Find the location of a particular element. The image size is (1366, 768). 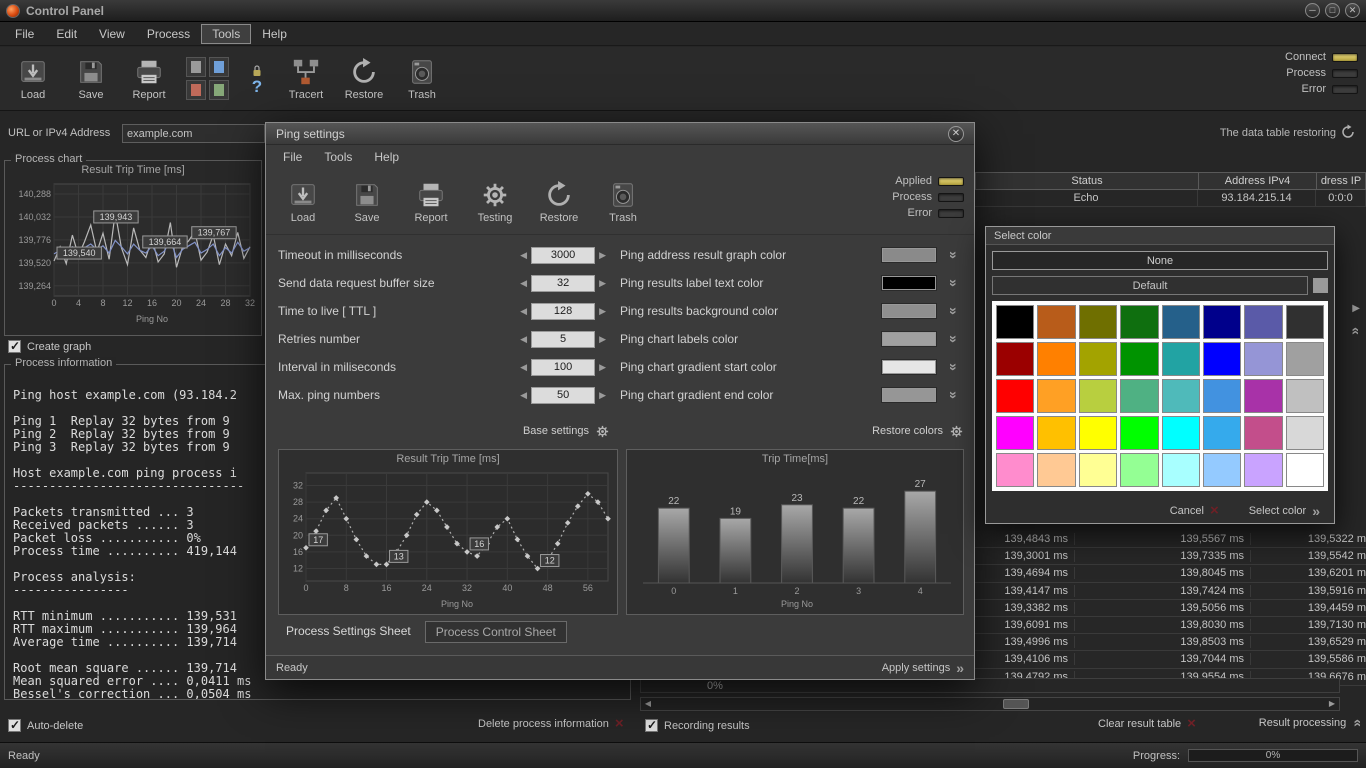

table-row: 139,4996 ms 139,8503 ms 139,6529 m is located at coordinates (1170, 643).